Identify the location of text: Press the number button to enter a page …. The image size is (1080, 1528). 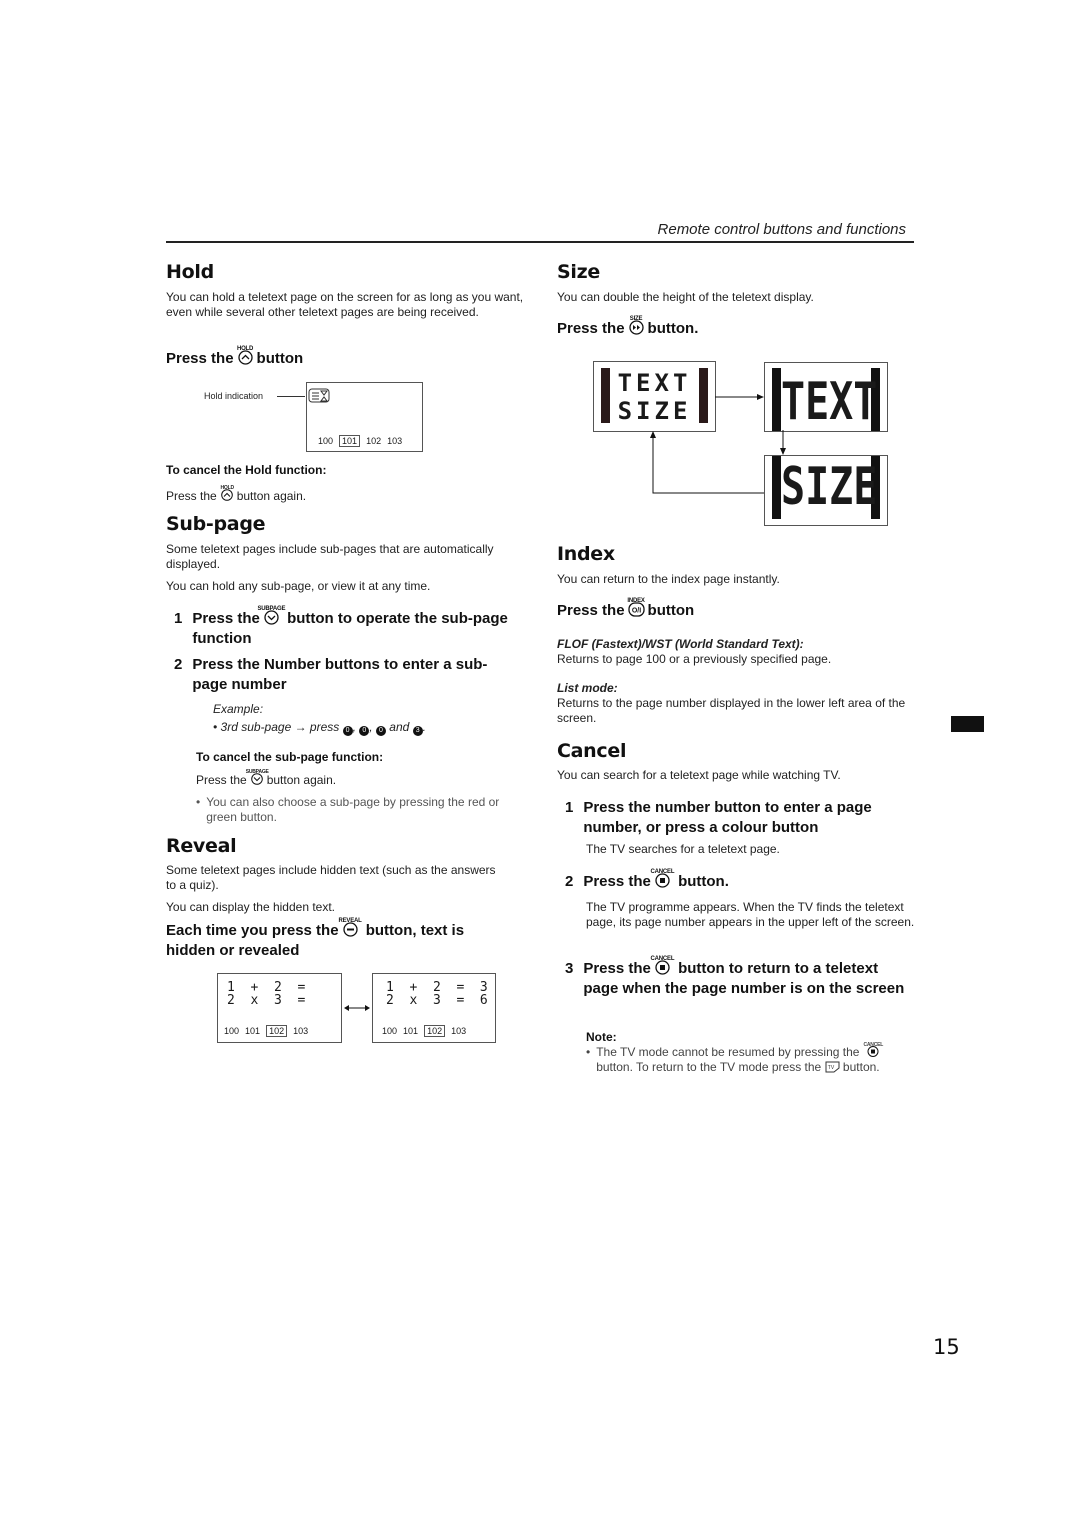
(727, 817).